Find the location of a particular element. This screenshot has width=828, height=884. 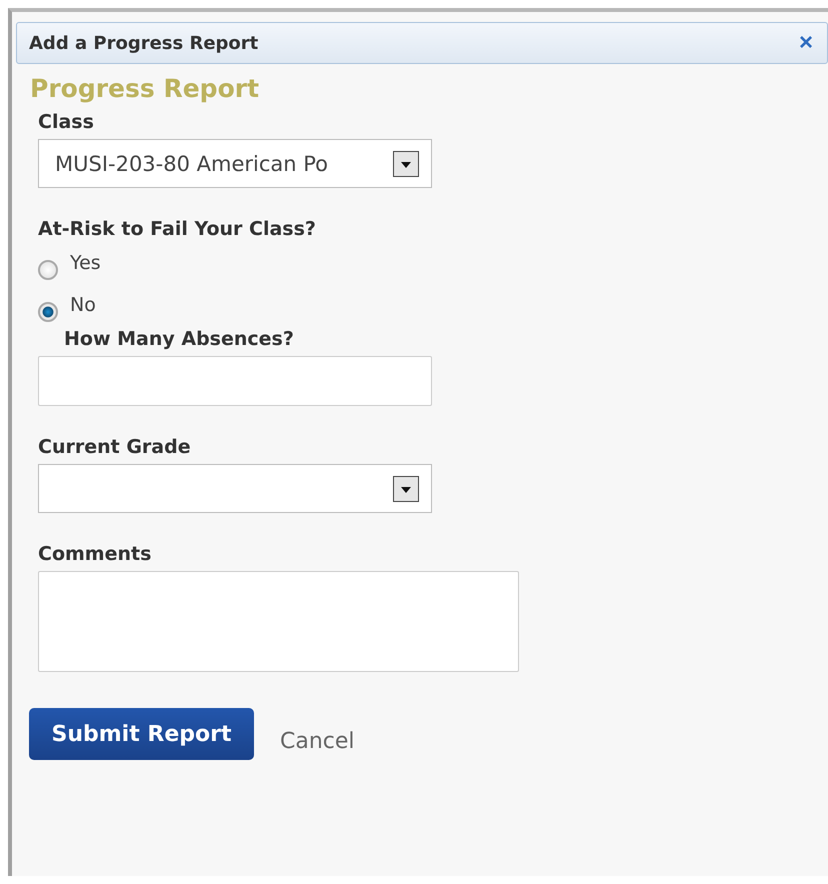

dialog-title: Add a Progress Report is located at coordinates (143, 43).